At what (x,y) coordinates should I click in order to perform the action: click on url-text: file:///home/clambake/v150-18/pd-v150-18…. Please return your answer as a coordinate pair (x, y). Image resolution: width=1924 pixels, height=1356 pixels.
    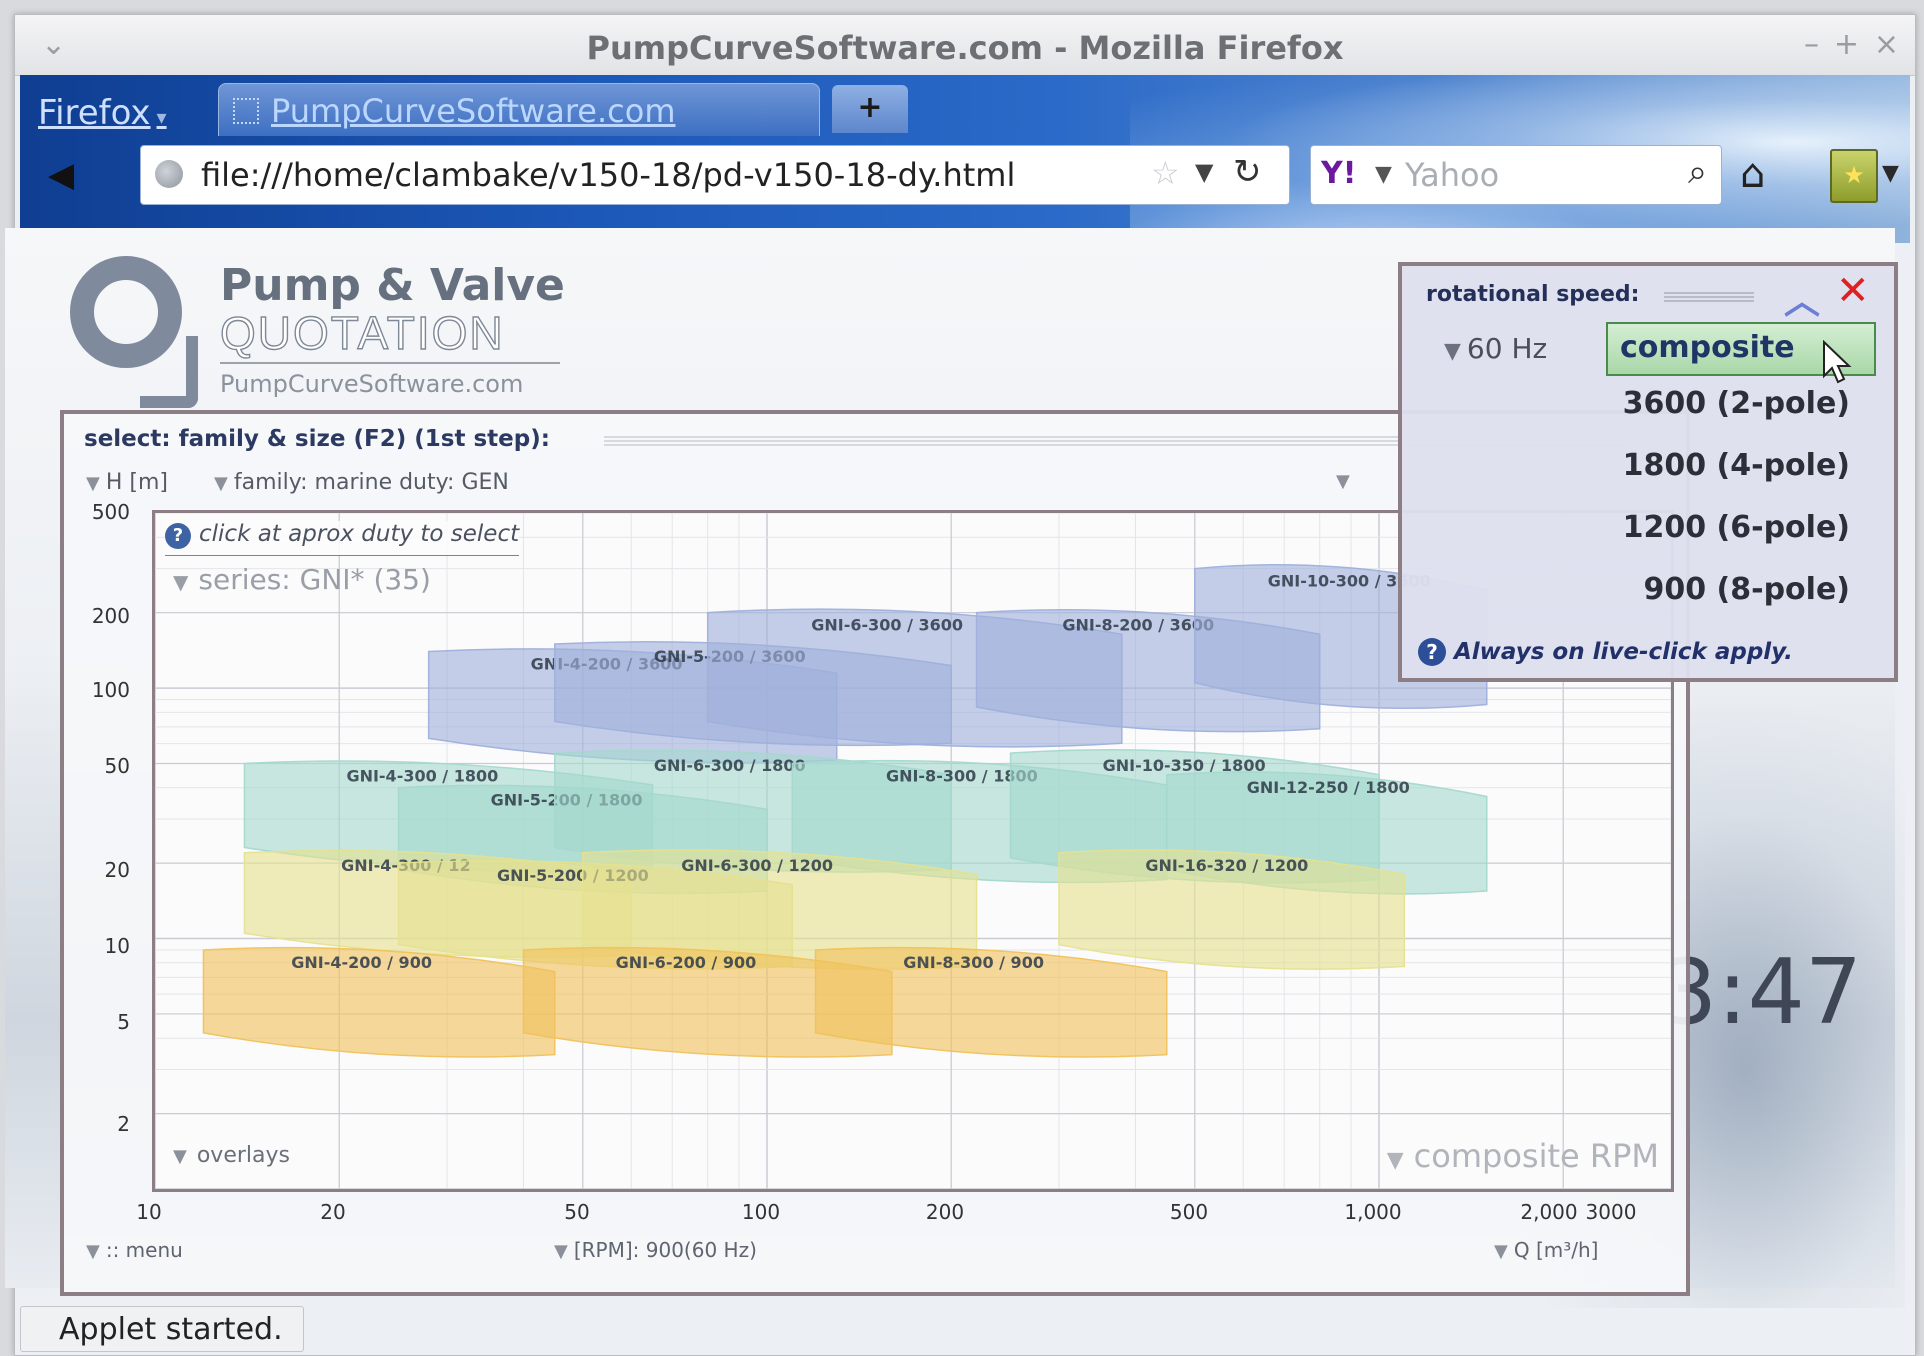
    Looking at the image, I should click on (608, 175).